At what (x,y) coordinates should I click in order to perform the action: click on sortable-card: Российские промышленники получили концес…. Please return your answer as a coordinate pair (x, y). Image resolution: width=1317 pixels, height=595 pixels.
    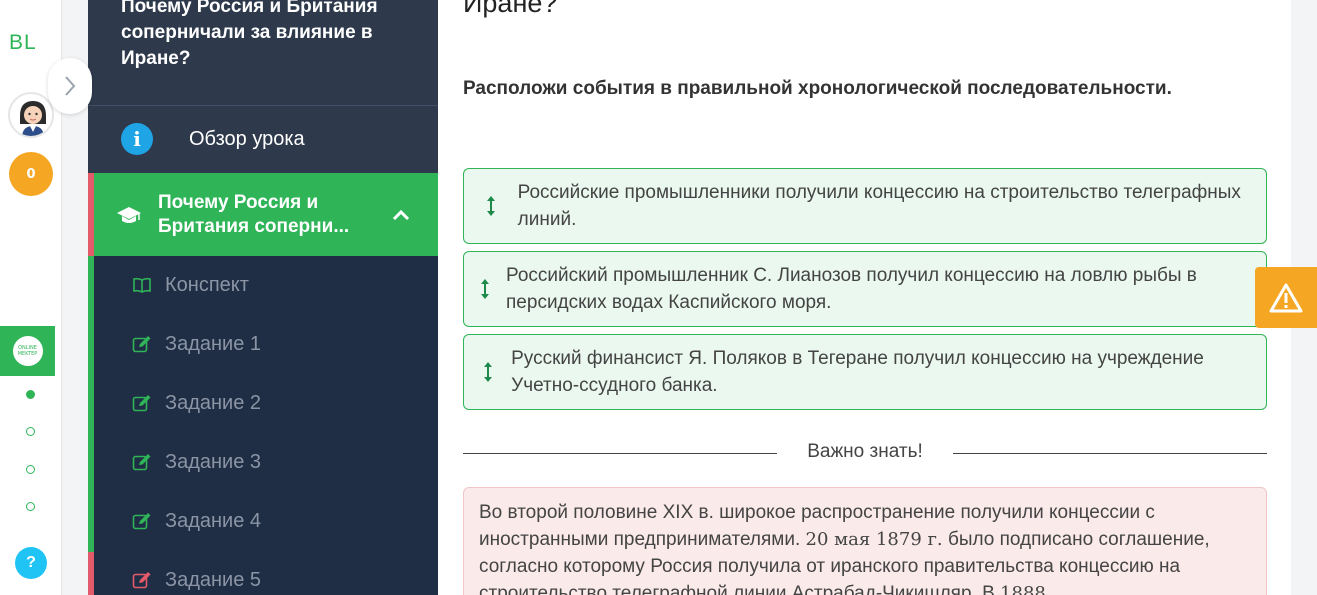
    Looking at the image, I should click on (865, 206).